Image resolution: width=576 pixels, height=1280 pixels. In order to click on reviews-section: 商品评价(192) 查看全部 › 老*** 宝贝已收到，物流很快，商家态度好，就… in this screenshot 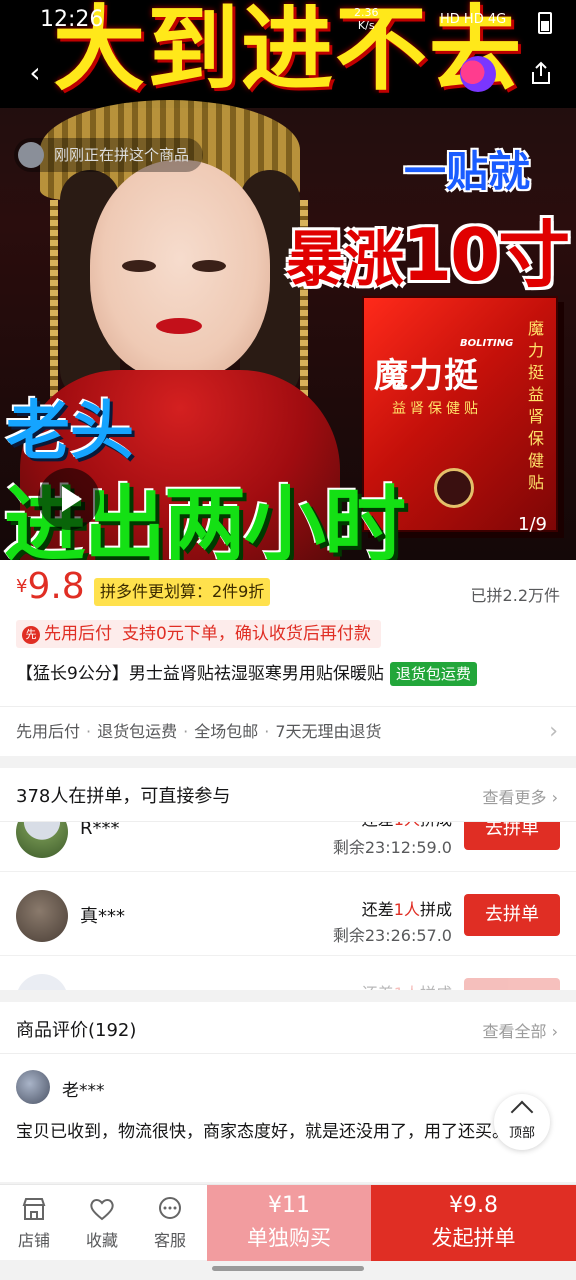, I will do `click(288, 1092)`.